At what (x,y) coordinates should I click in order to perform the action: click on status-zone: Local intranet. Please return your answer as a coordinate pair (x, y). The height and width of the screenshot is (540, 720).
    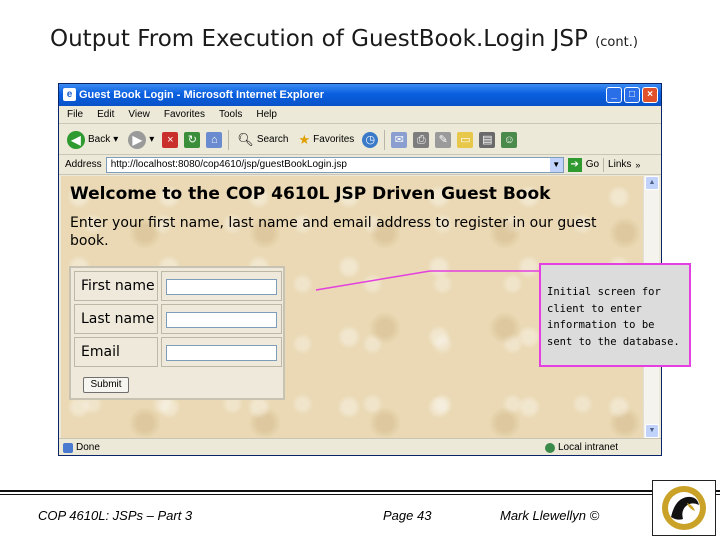
    Looking at the image, I should click on (588, 447).